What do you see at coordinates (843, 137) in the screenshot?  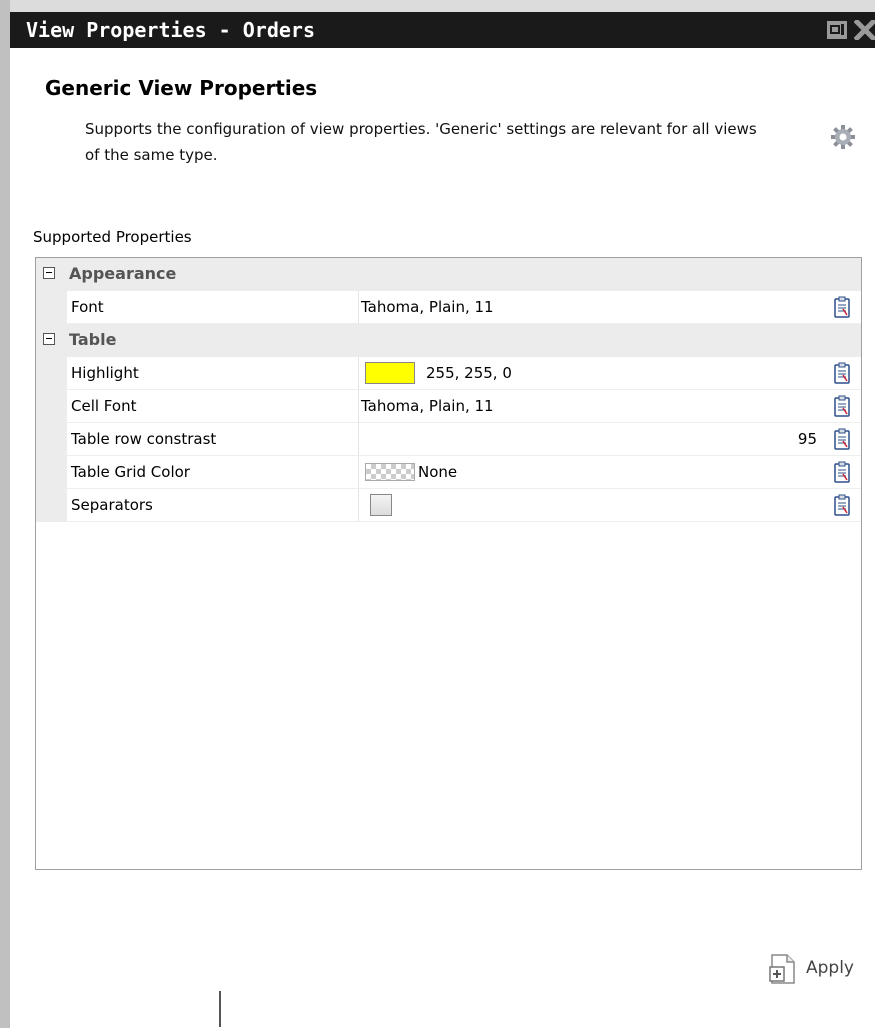 I see `gear-icon` at bounding box center [843, 137].